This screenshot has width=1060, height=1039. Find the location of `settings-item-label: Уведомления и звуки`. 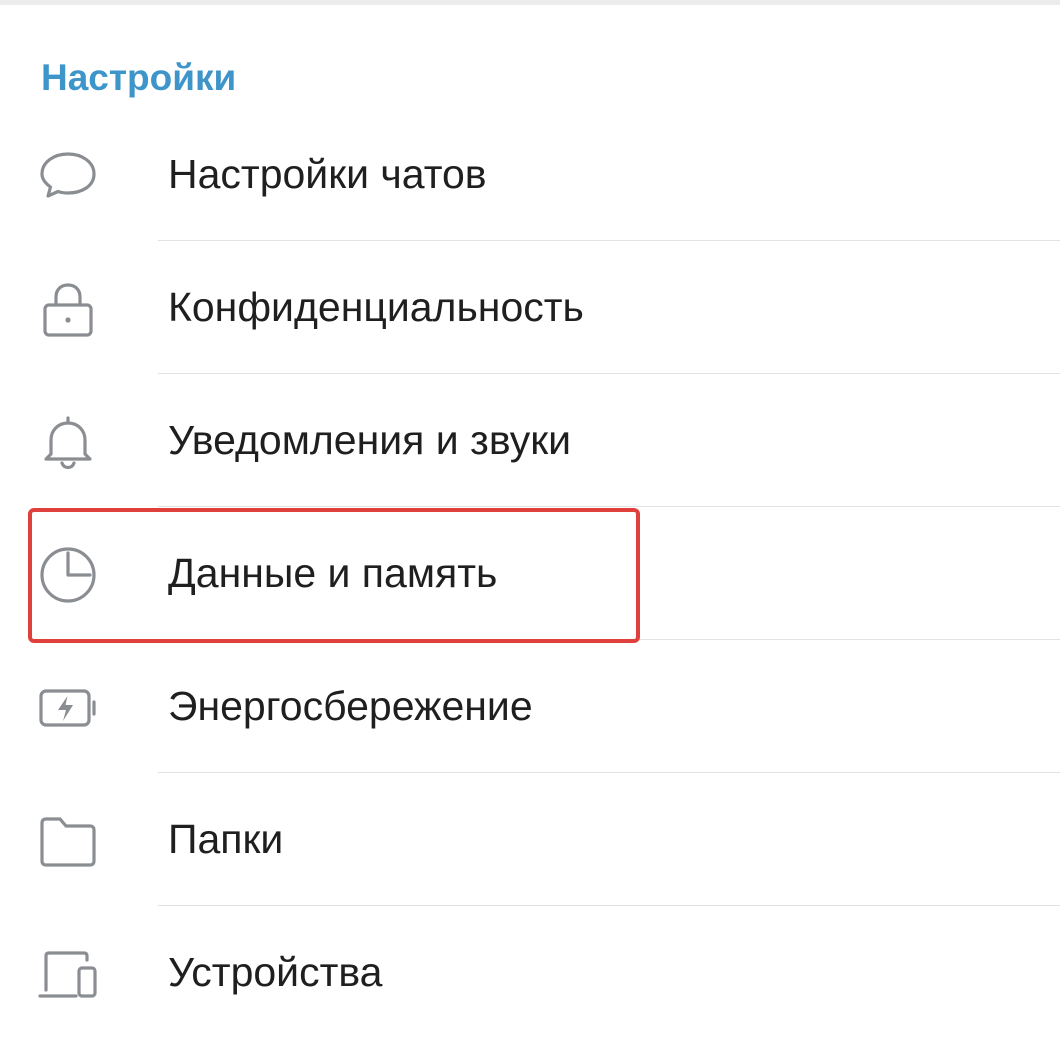

settings-item-label: Уведомления и звуки is located at coordinates (370, 440).